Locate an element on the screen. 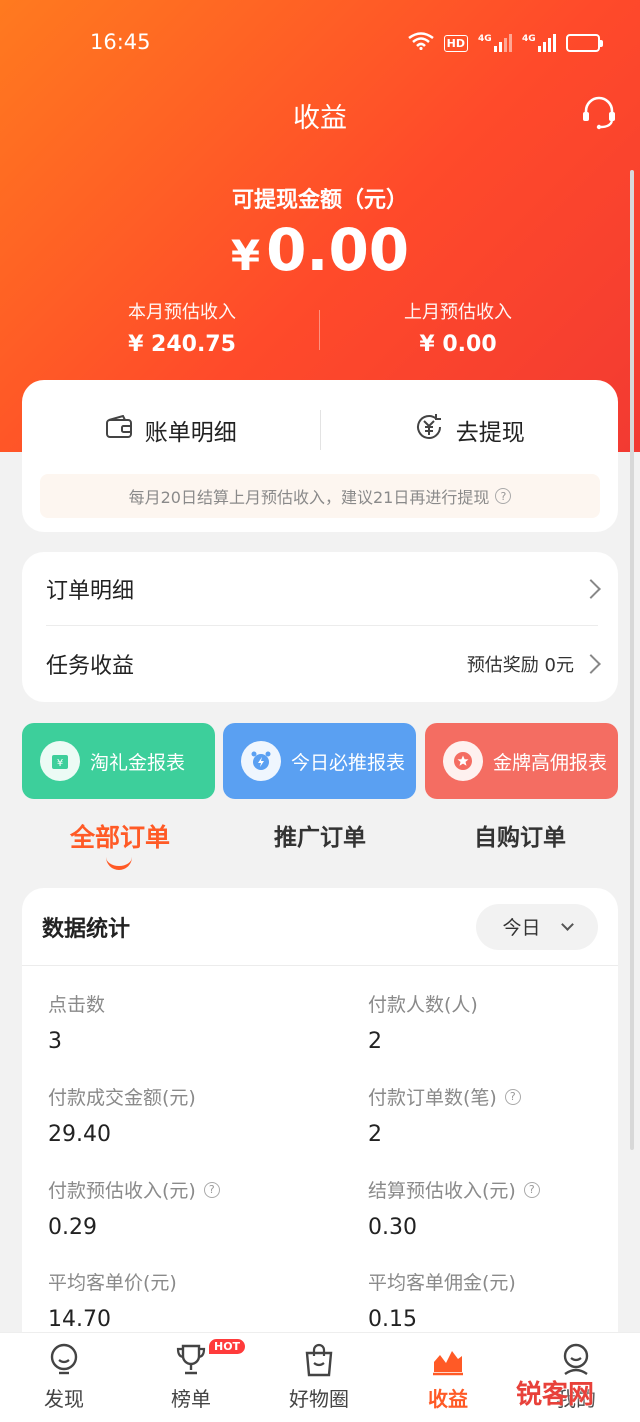 This screenshot has height=1422, width=640. tab-promo-orders: 推广订单 is located at coordinates (320, 835).